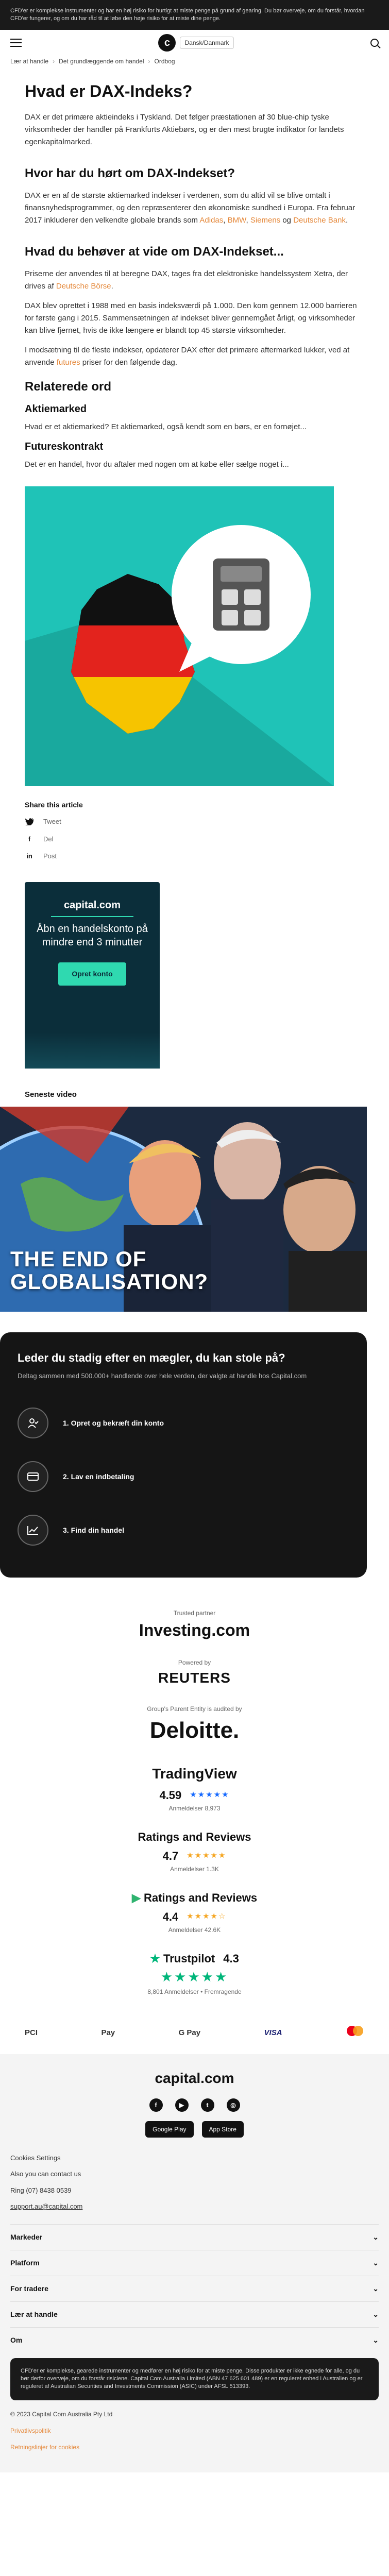 The height and width of the screenshot is (2576, 389). What do you see at coordinates (33, 1477) in the screenshot?
I see `wallet-icon` at bounding box center [33, 1477].